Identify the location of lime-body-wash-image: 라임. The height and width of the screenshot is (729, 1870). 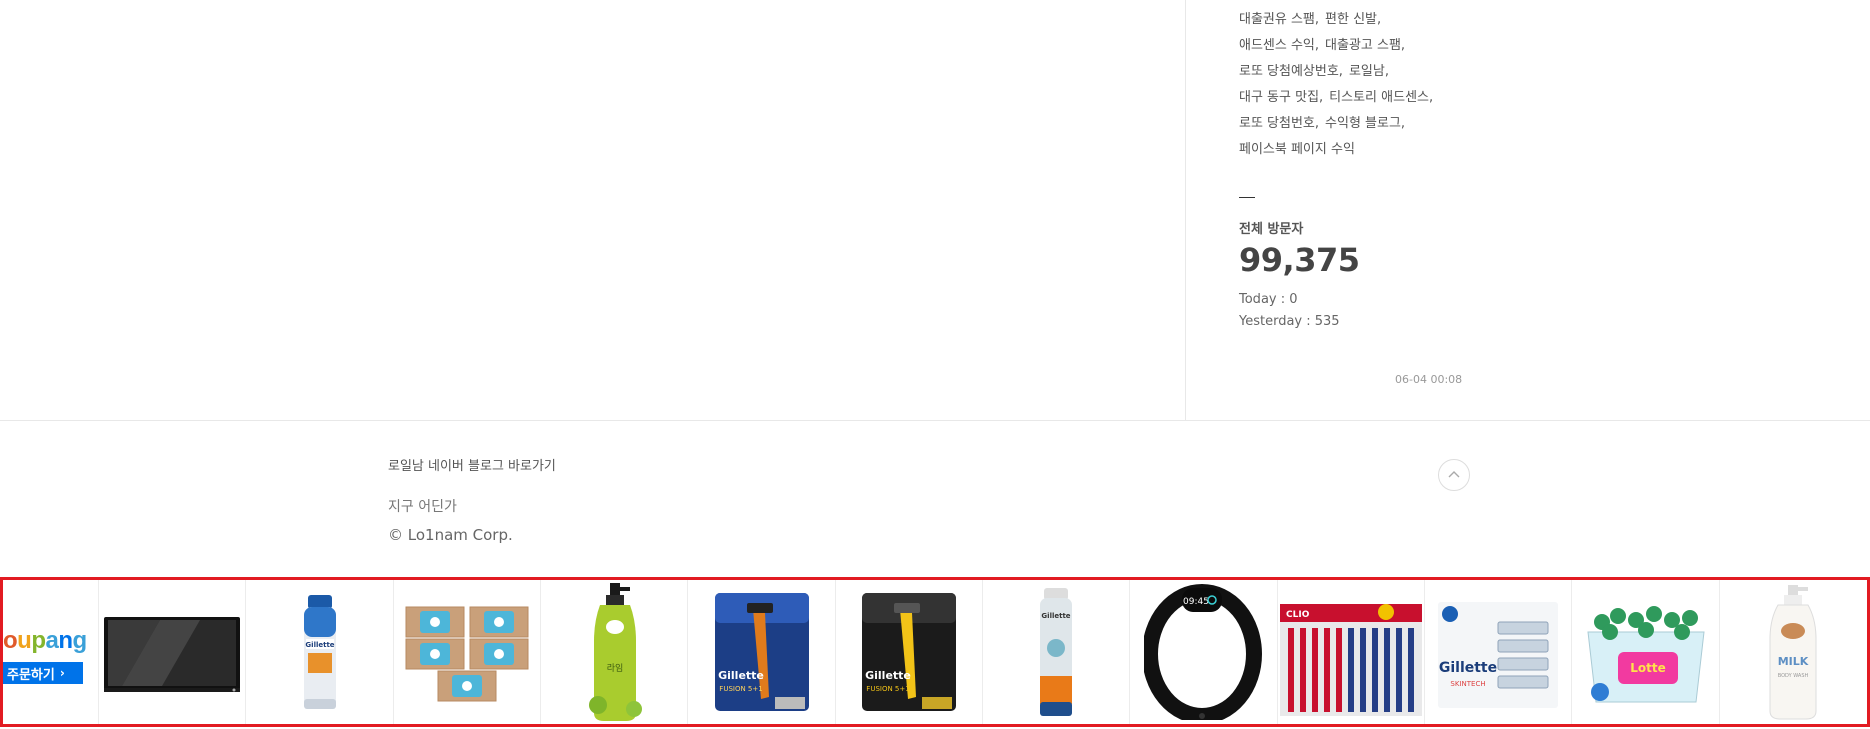
(616, 652).